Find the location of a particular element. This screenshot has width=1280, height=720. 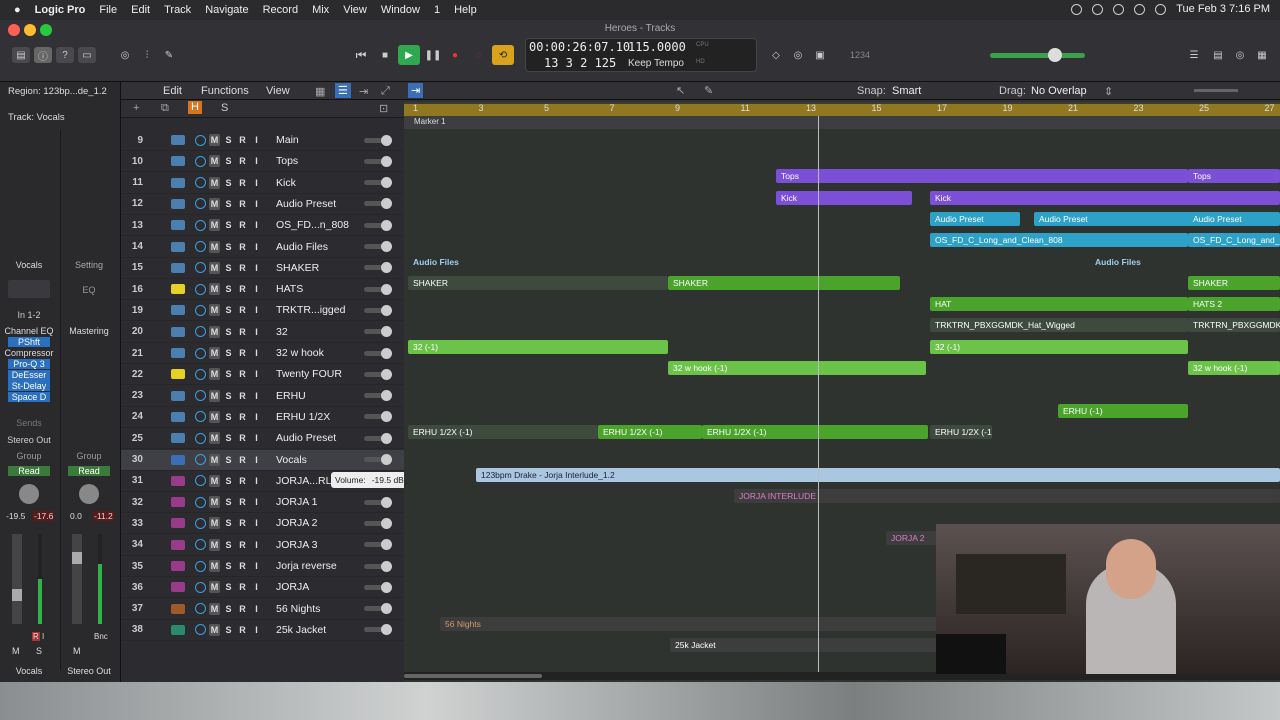

volume-fader is located at coordinates (17, 579).